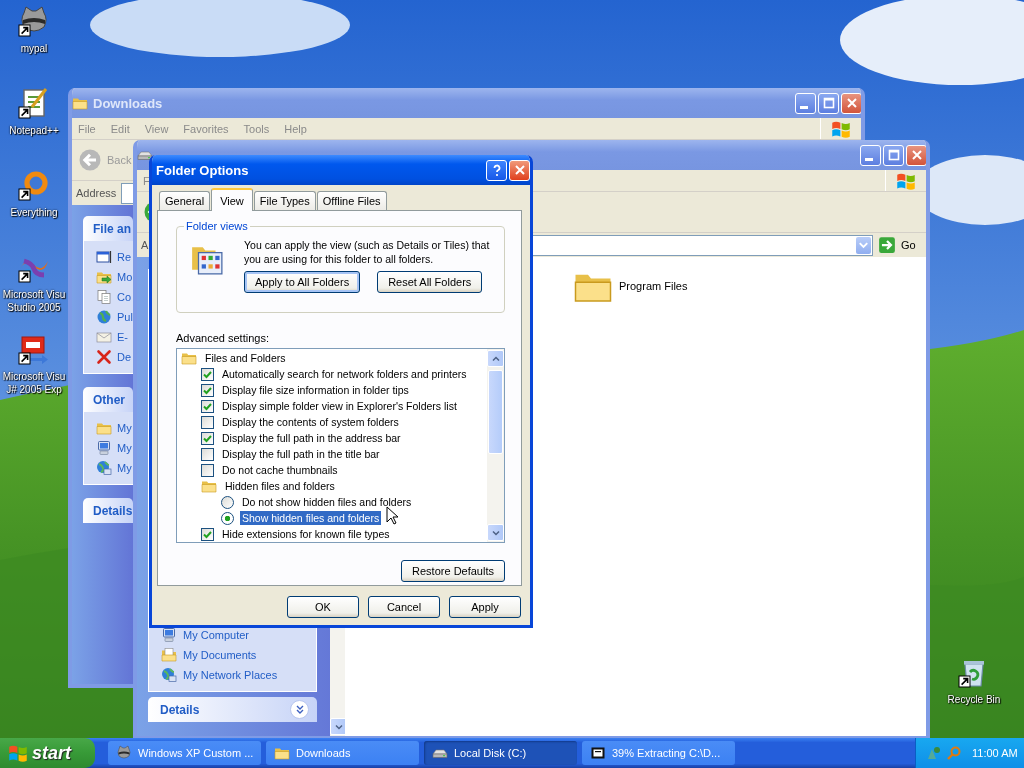 This screenshot has height=768, width=1024. What do you see at coordinates (344, 374) in the screenshot?
I see `option-label: Automatically search for network folders and printers` at bounding box center [344, 374].